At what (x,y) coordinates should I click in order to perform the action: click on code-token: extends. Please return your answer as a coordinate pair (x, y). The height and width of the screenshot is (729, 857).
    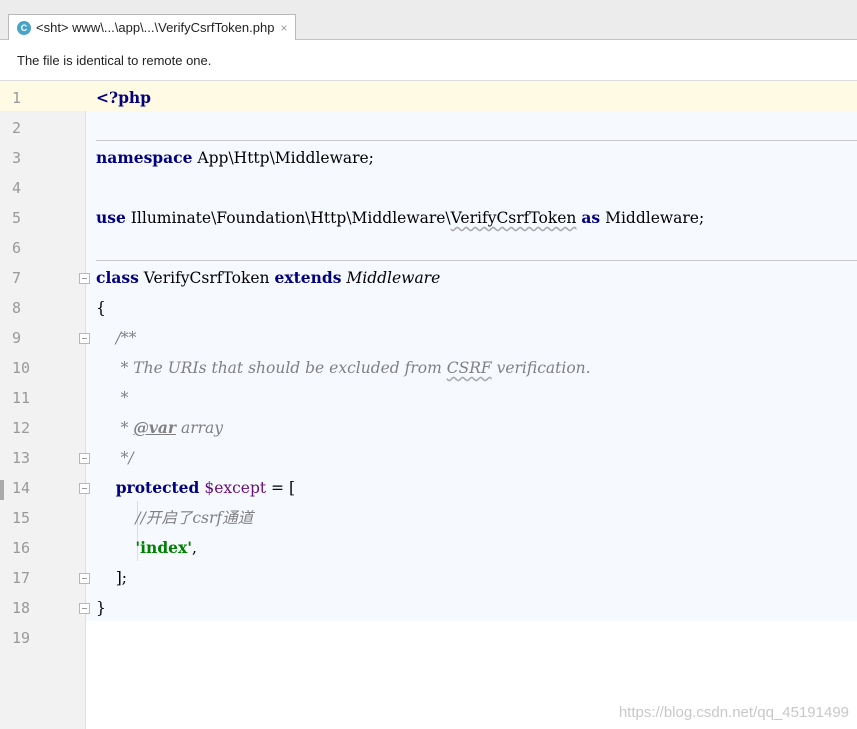
    Looking at the image, I should click on (308, 277).